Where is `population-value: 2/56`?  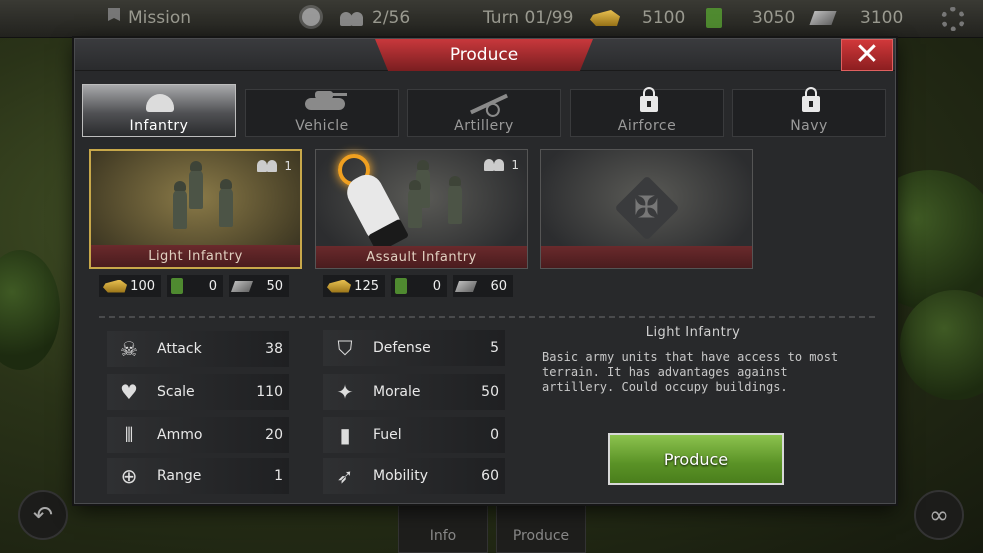
population-value: 2/56 is located at coordinates (391, 18).